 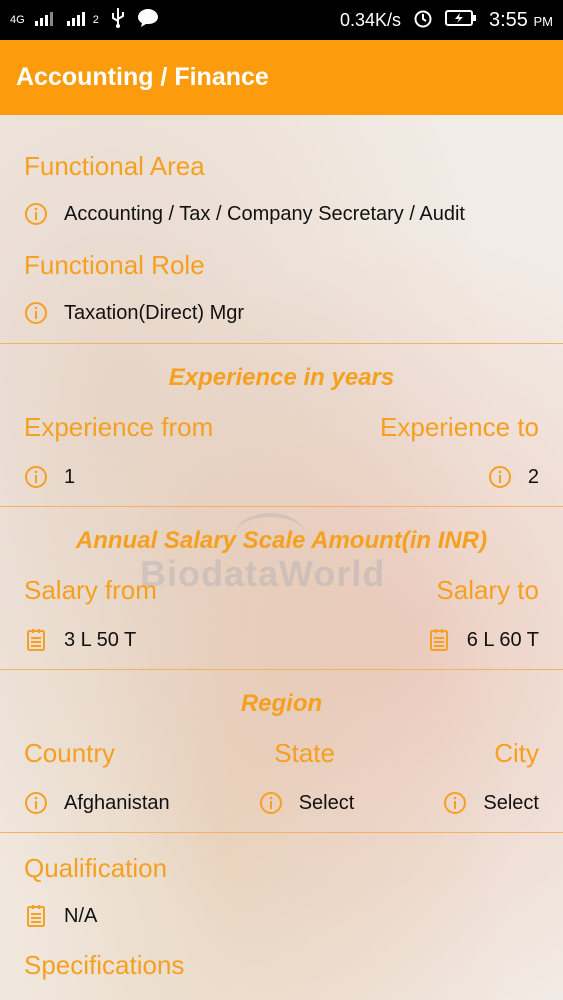 I want to click on country-row: Afghanistan, so click(x=97, y=803).